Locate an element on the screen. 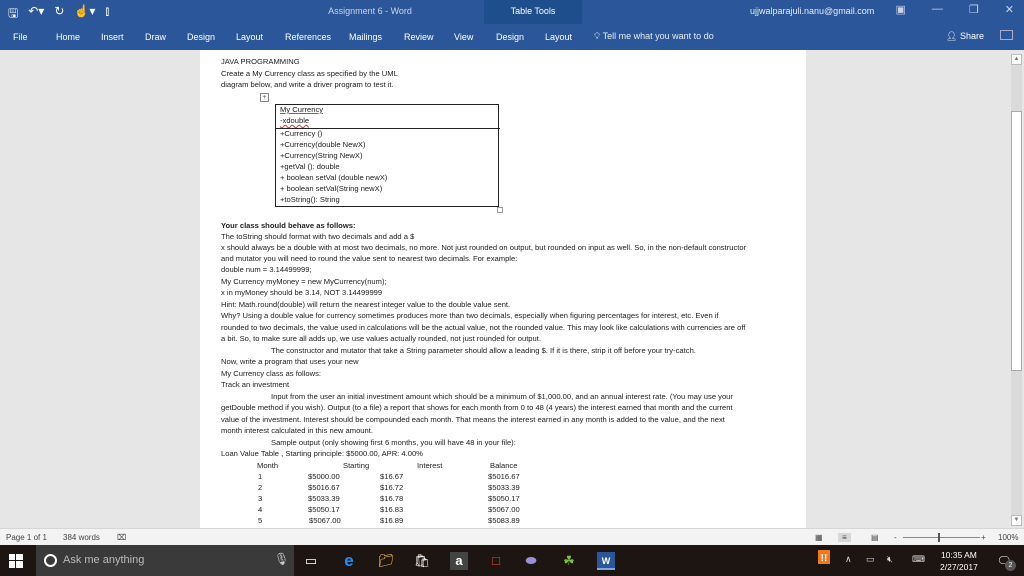 Image resolution: width=1024 pixels, height=576 pixels. share-label: Share is located at coordinates (971, 36).